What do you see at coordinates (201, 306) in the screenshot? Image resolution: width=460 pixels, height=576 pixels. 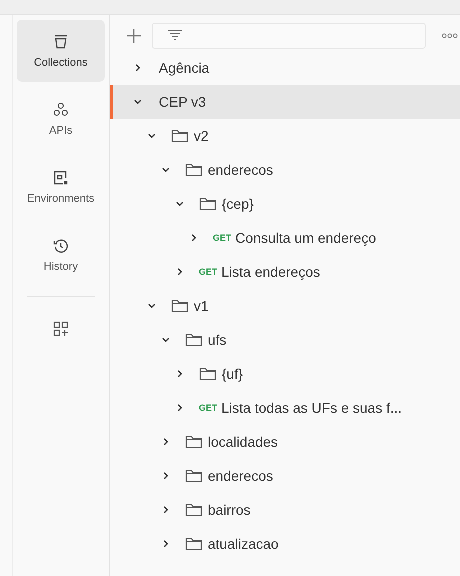 I see `folder-name: v1` at bounding box center [201, 306].